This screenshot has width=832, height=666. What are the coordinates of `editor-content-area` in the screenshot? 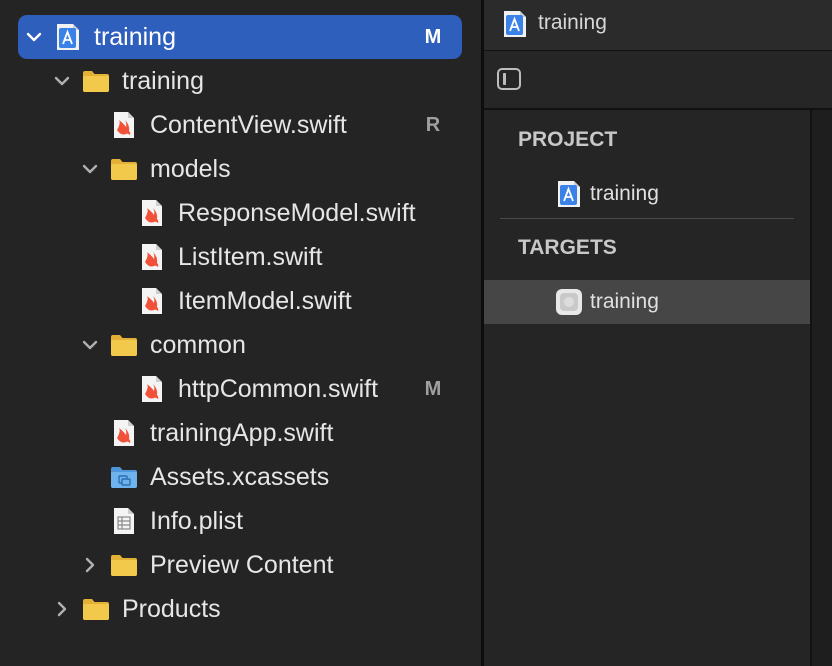 It's located at (822, 388).